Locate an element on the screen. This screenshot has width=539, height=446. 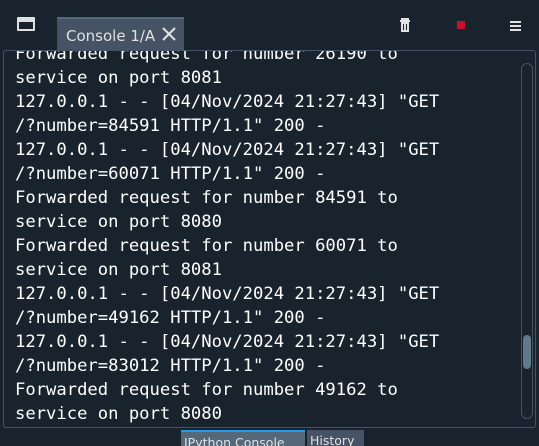
console-line: Forwarded request for number 49162 to is located at coordinates (206, 390).